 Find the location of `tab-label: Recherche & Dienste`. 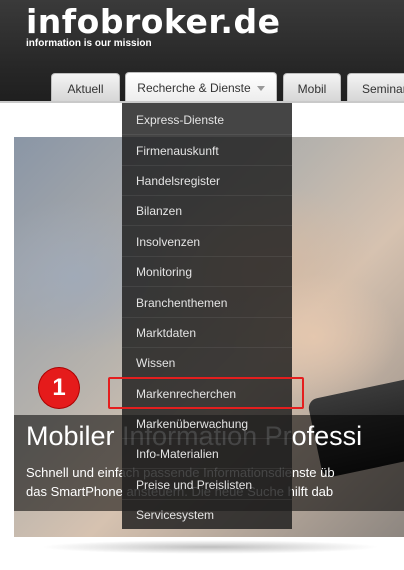

tab-label: Recherche & Dienste is located at coordinates (194, 88).